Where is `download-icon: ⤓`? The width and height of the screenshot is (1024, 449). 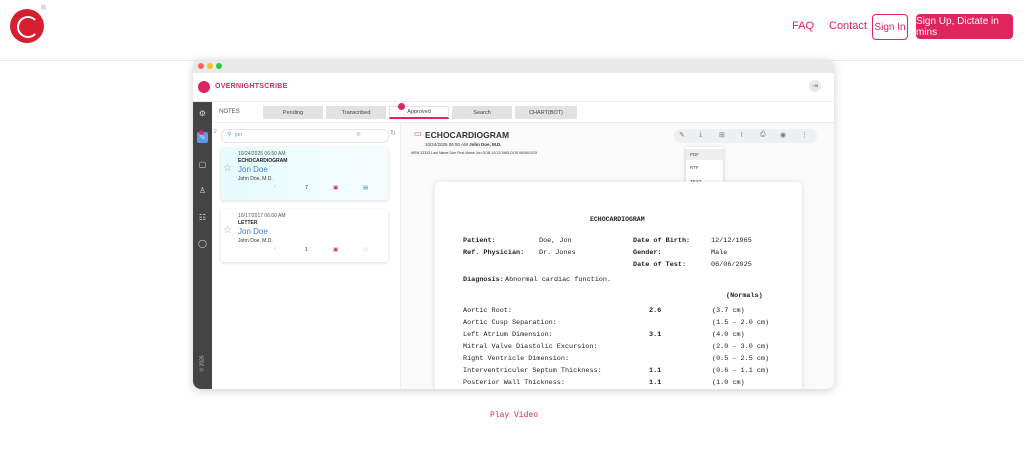
download-icon: ⤓ is located at coordinates (700, 135).